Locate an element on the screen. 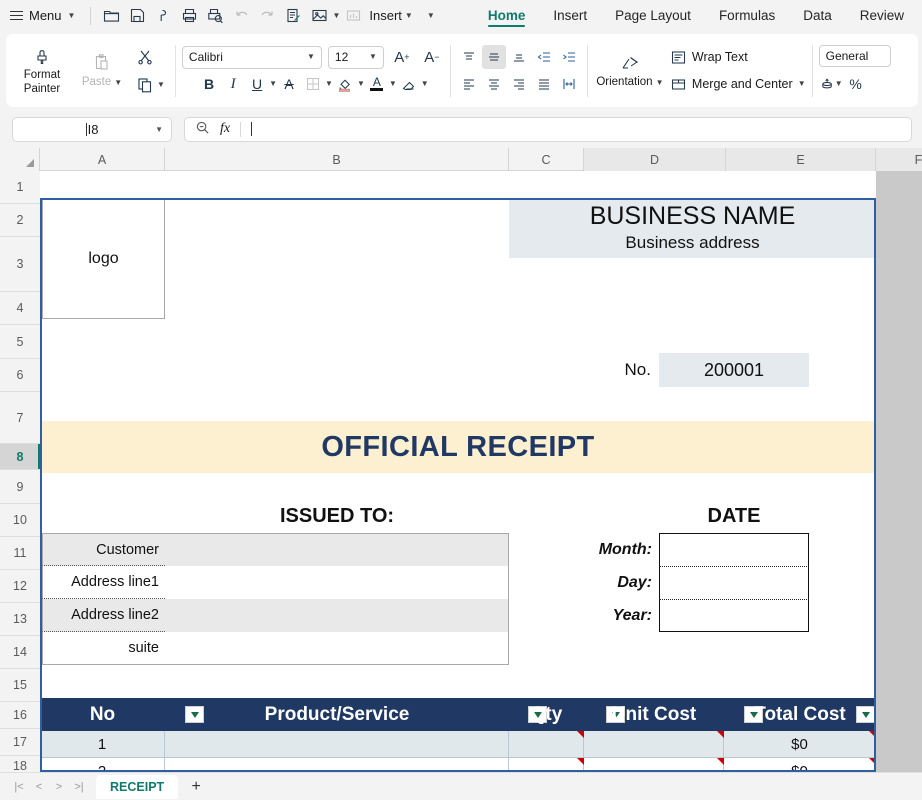 The height and width of the screenshot is (800, 922). insert-chevron-icon: ▼ is located at coordinates (409, 15).